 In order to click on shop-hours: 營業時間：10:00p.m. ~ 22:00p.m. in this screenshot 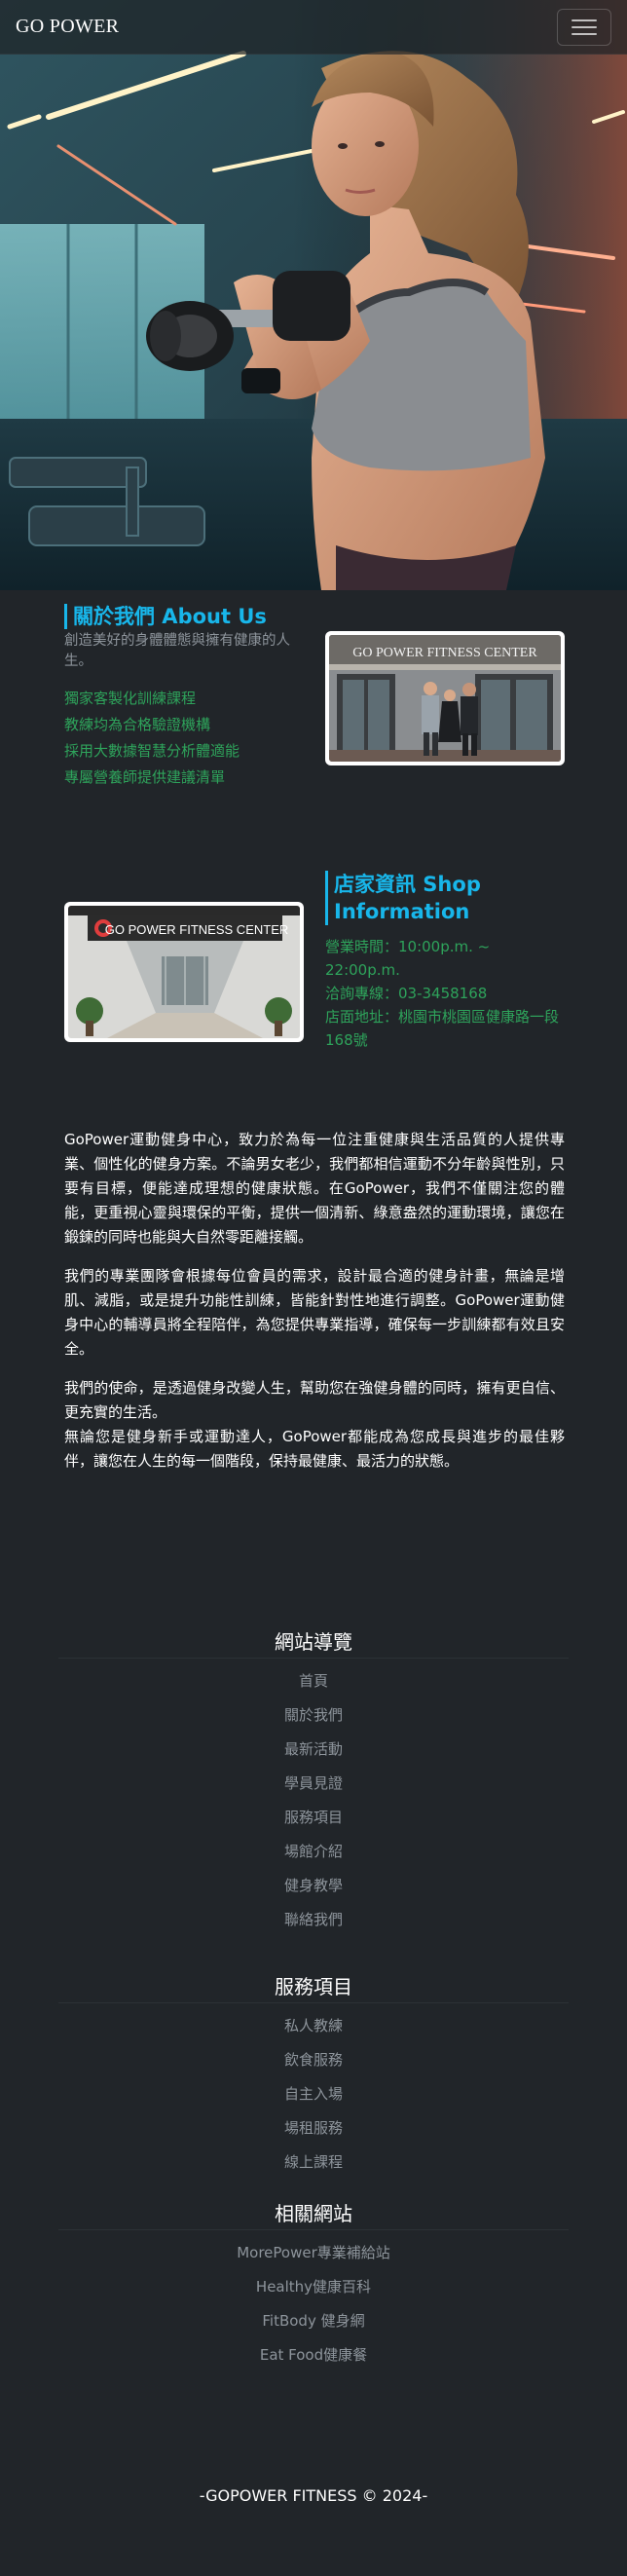, I will do `click(408, 958)`.